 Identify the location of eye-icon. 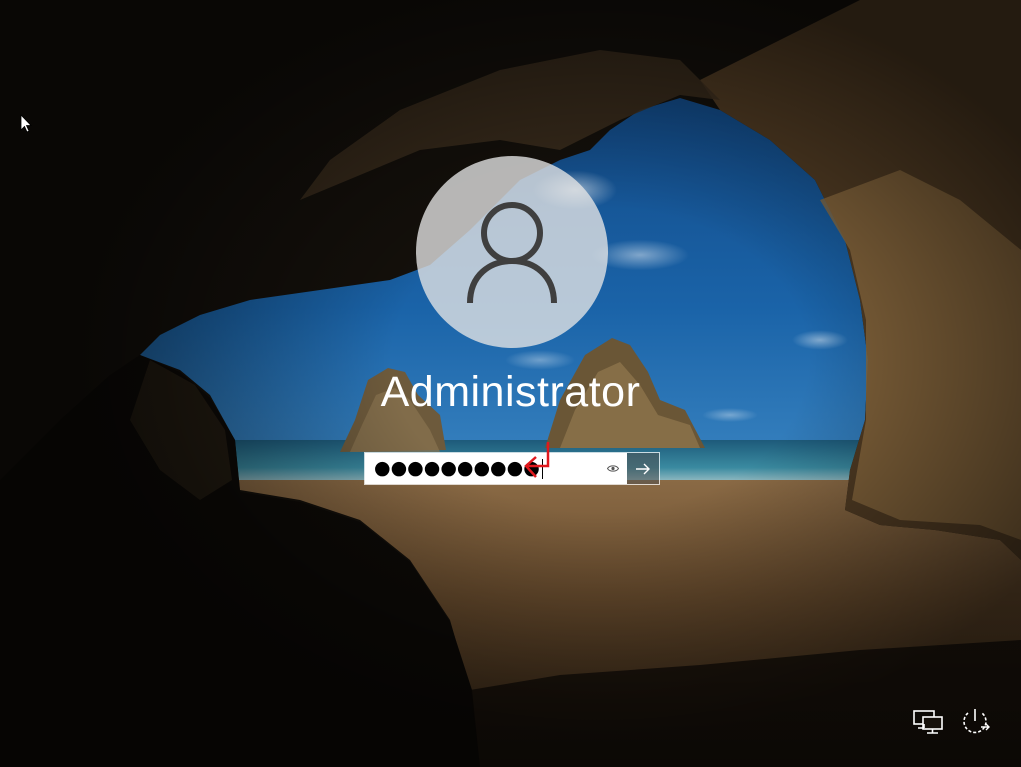
(613, 468).